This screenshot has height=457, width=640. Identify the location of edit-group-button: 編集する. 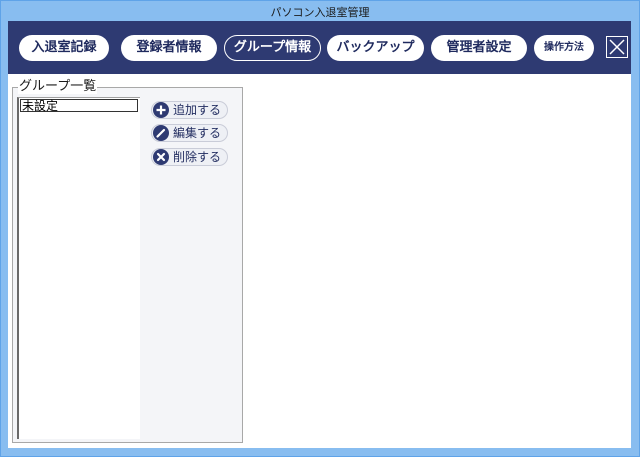
(189, 133).